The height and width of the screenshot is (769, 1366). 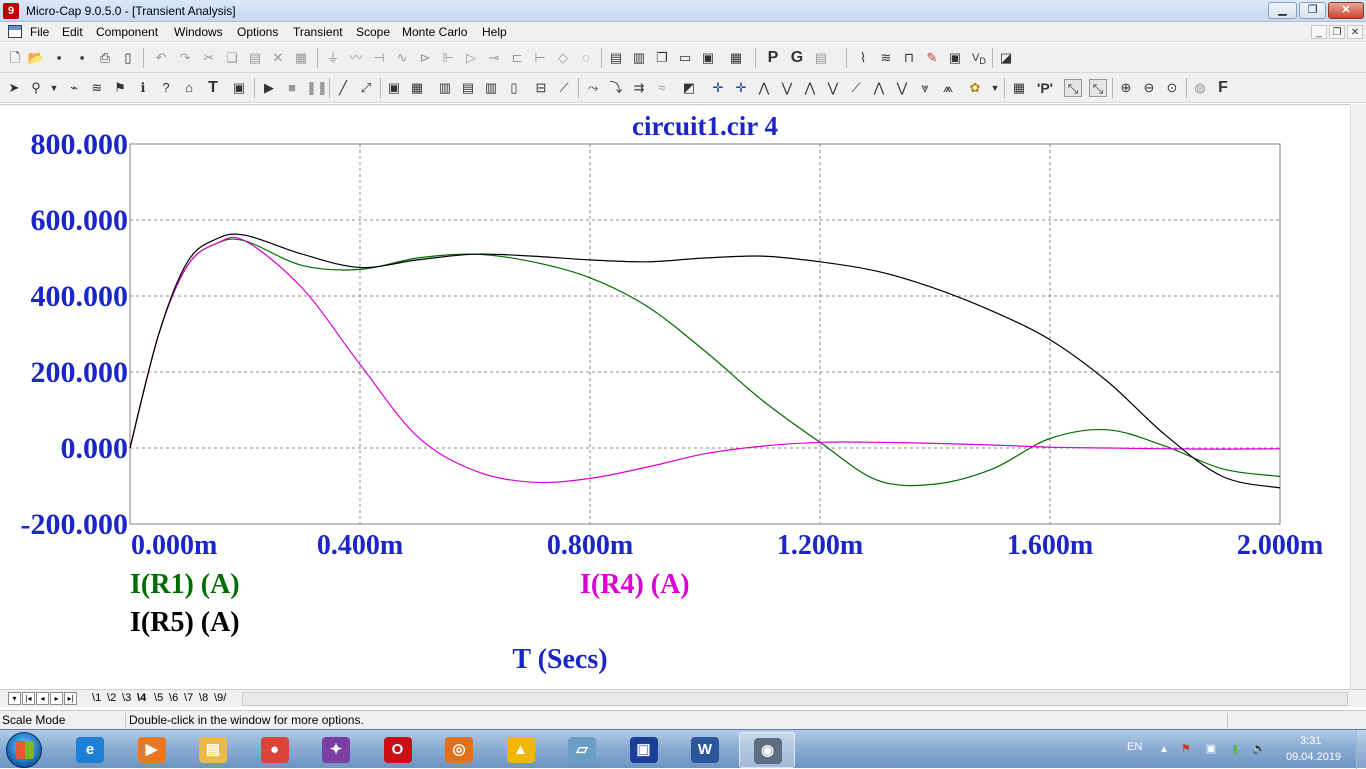 I want to click on node-icon: ⌂, so click(x=189, y=88).